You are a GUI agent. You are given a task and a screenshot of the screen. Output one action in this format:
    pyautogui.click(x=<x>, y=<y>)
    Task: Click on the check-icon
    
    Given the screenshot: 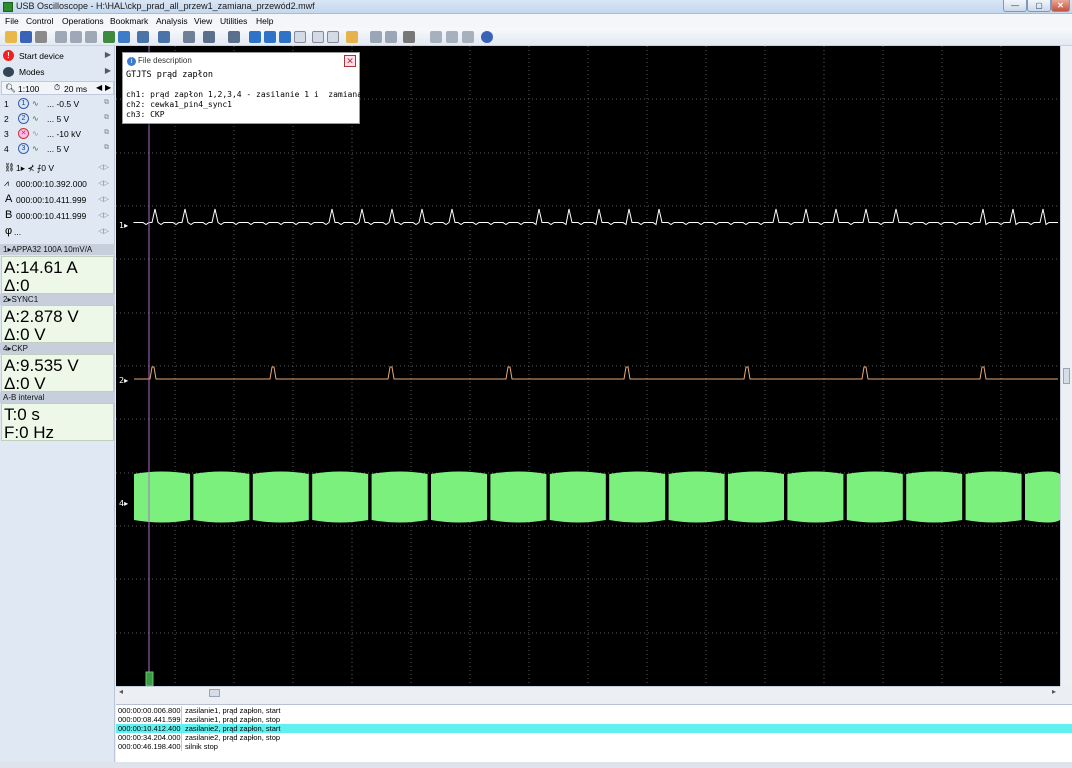 What is the action you would take?
    pyautogui.click(x=255, y=37)
    